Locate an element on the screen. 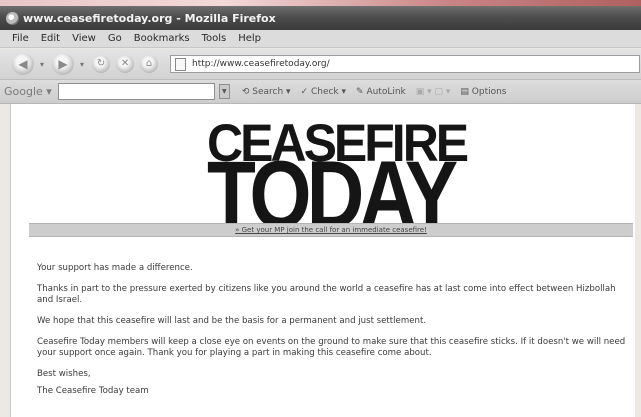 Image resolution: width=641 pixels, height=417 pixels. check-label: Check is located at coordinates (324, 91).